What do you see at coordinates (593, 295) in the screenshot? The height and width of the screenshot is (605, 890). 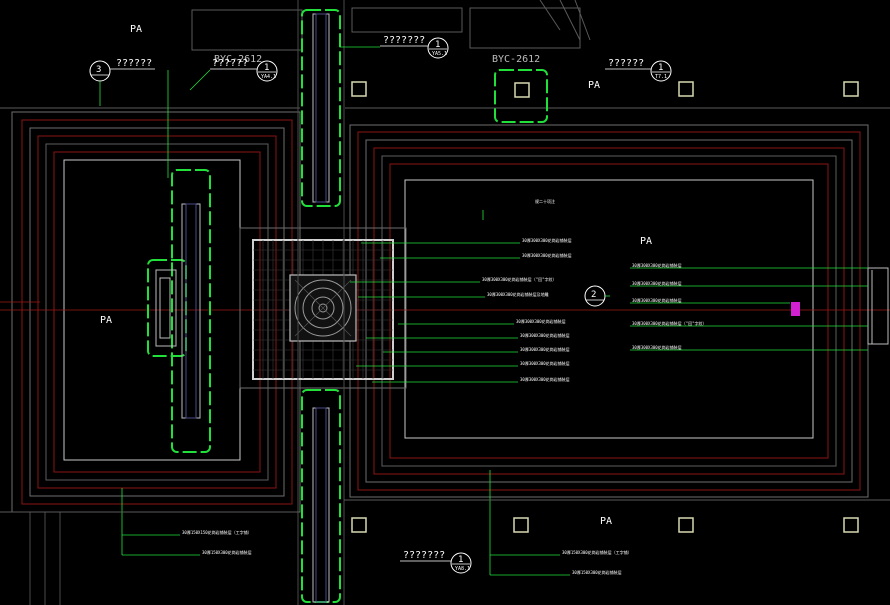 I see `callout-number: 2` at bounding box center [593, 295].